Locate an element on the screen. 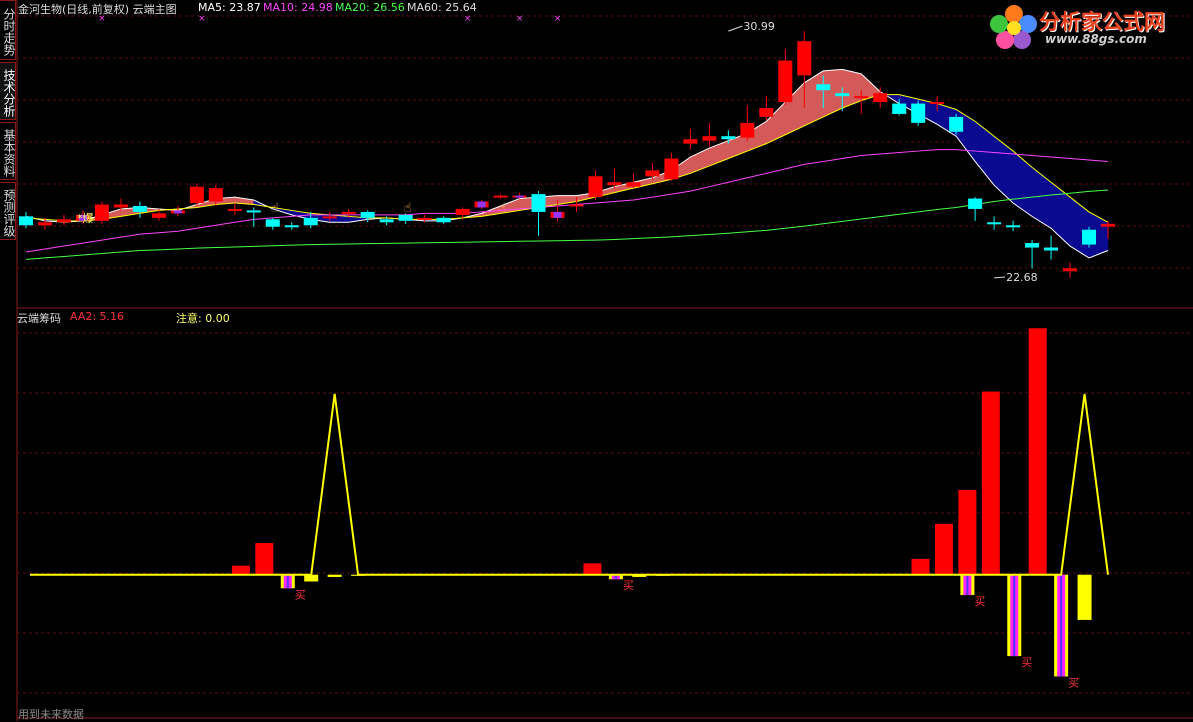  logo-url: www.88gs.com is located at coordinates (1096, 39).